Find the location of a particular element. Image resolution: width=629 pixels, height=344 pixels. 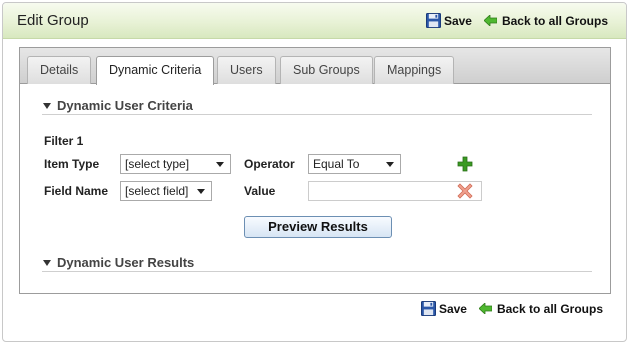

tab-users: Users is located at coordinates (246, 70).